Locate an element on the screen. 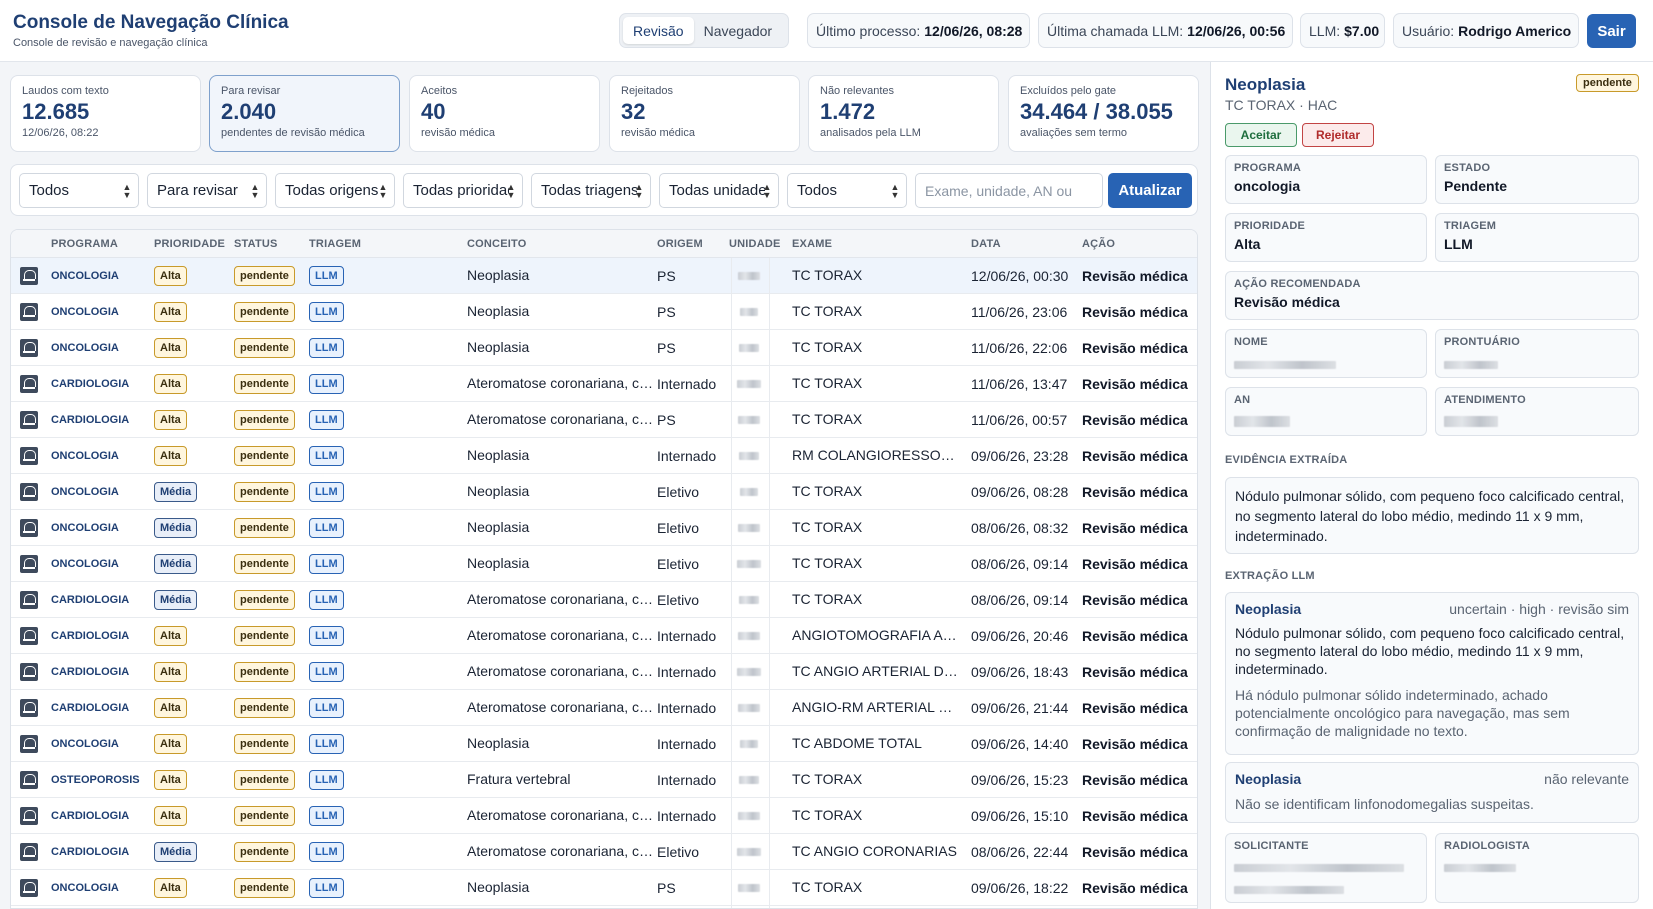 The image size is (1653, 909). col-exame: EXAME is located at coordinates (812, 244).